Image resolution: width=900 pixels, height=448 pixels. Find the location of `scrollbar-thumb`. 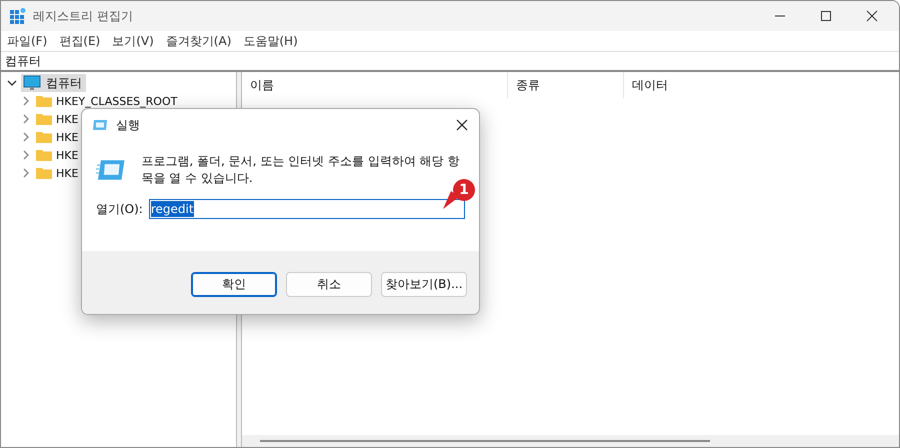

scrollbar-thumb is located at coordinates (485, 441).